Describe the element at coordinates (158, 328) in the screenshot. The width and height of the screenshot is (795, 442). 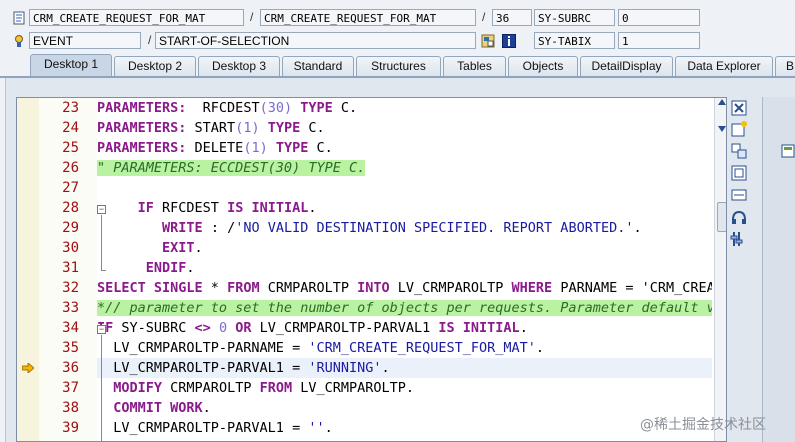
I see `code-token: SY-SUBRC` at that location.